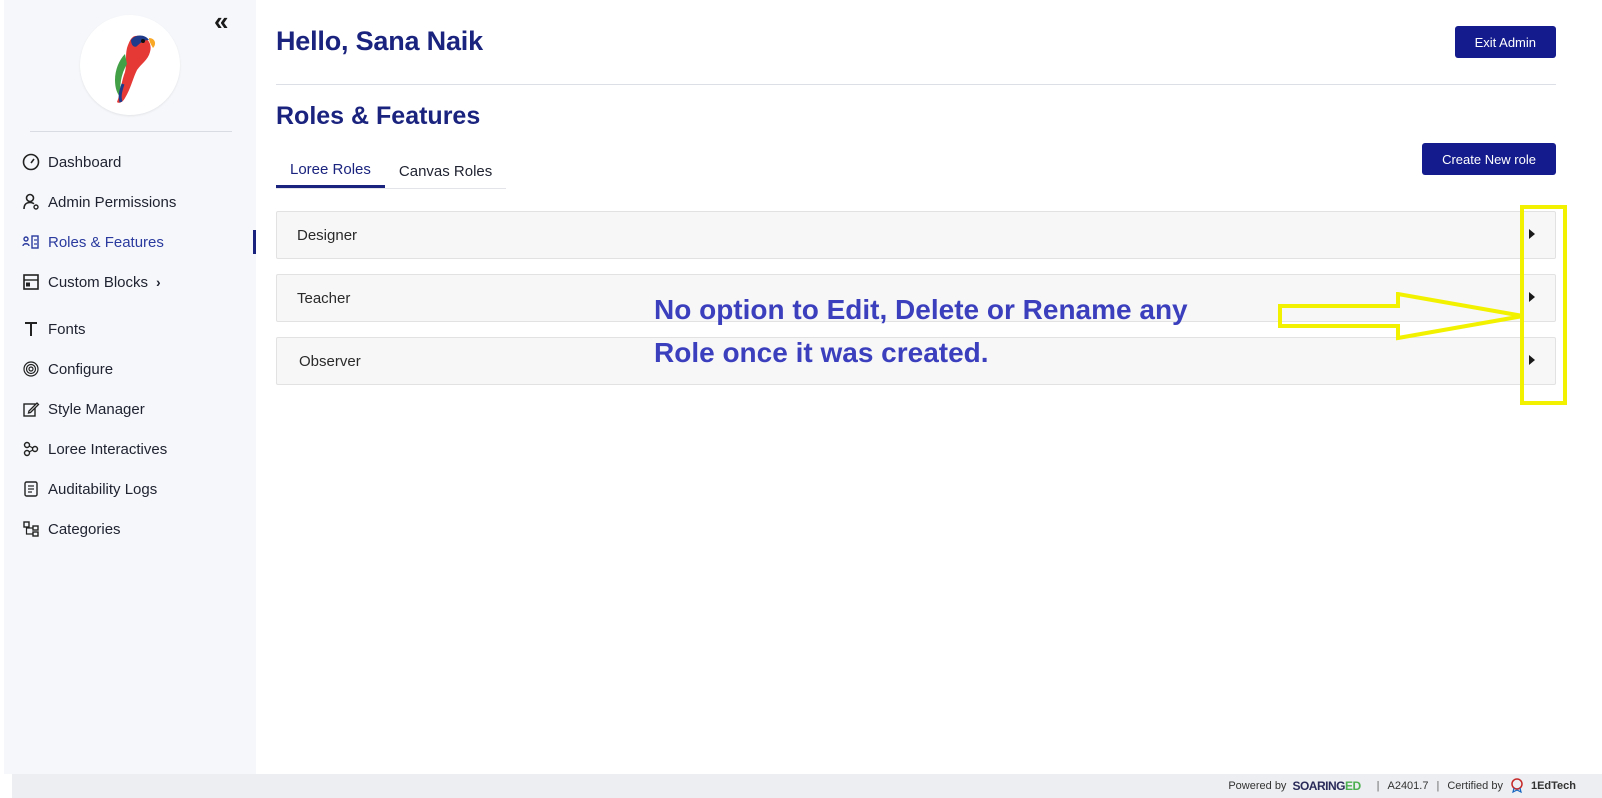 The width and height of the screenshot is (1602, 798). What do you see at coordinates (131, 131) in the screenshot?
I see `sidebar-divider` at bounding box center [131, 131].